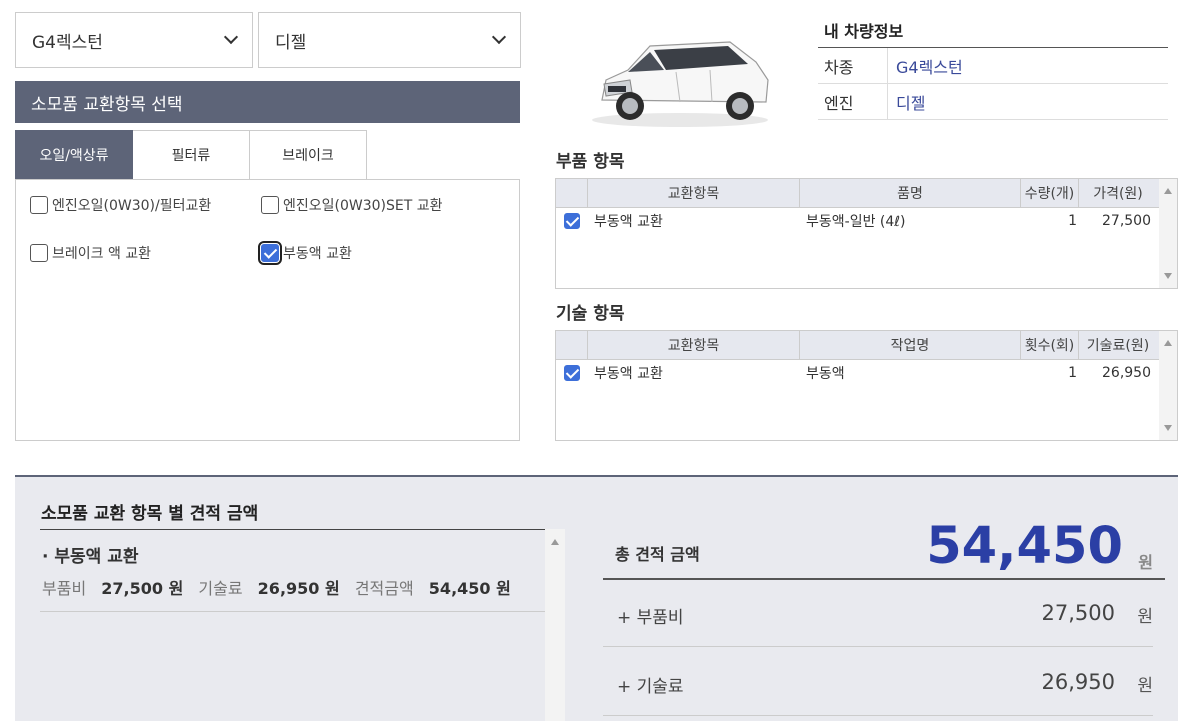  I want to click on column-header: 작업명, so click(910, 345).